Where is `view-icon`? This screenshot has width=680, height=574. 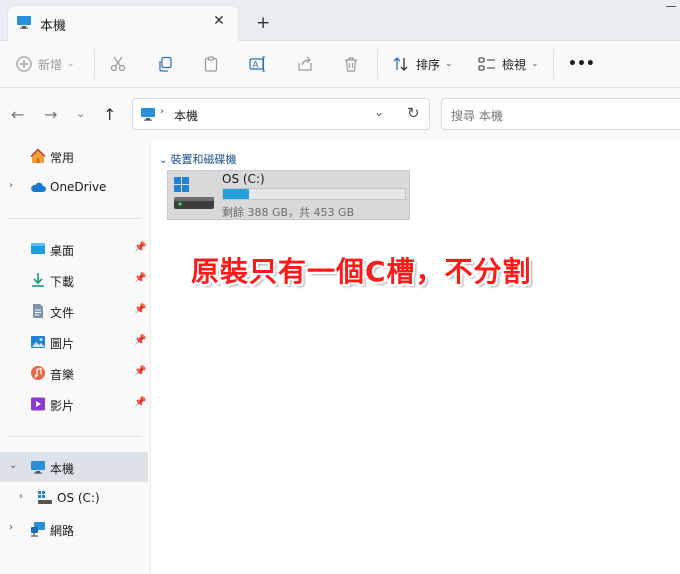
view-icon is located at coordinates (486, 64).